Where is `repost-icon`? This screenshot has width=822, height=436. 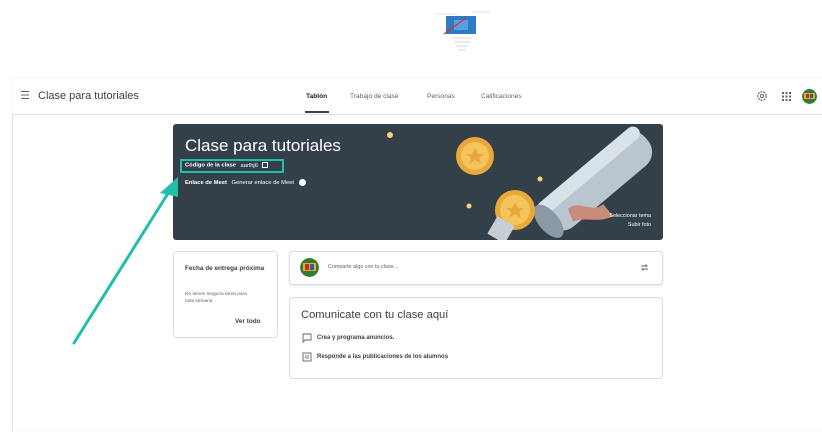
repost-icon is located at coordinates (644, 267).